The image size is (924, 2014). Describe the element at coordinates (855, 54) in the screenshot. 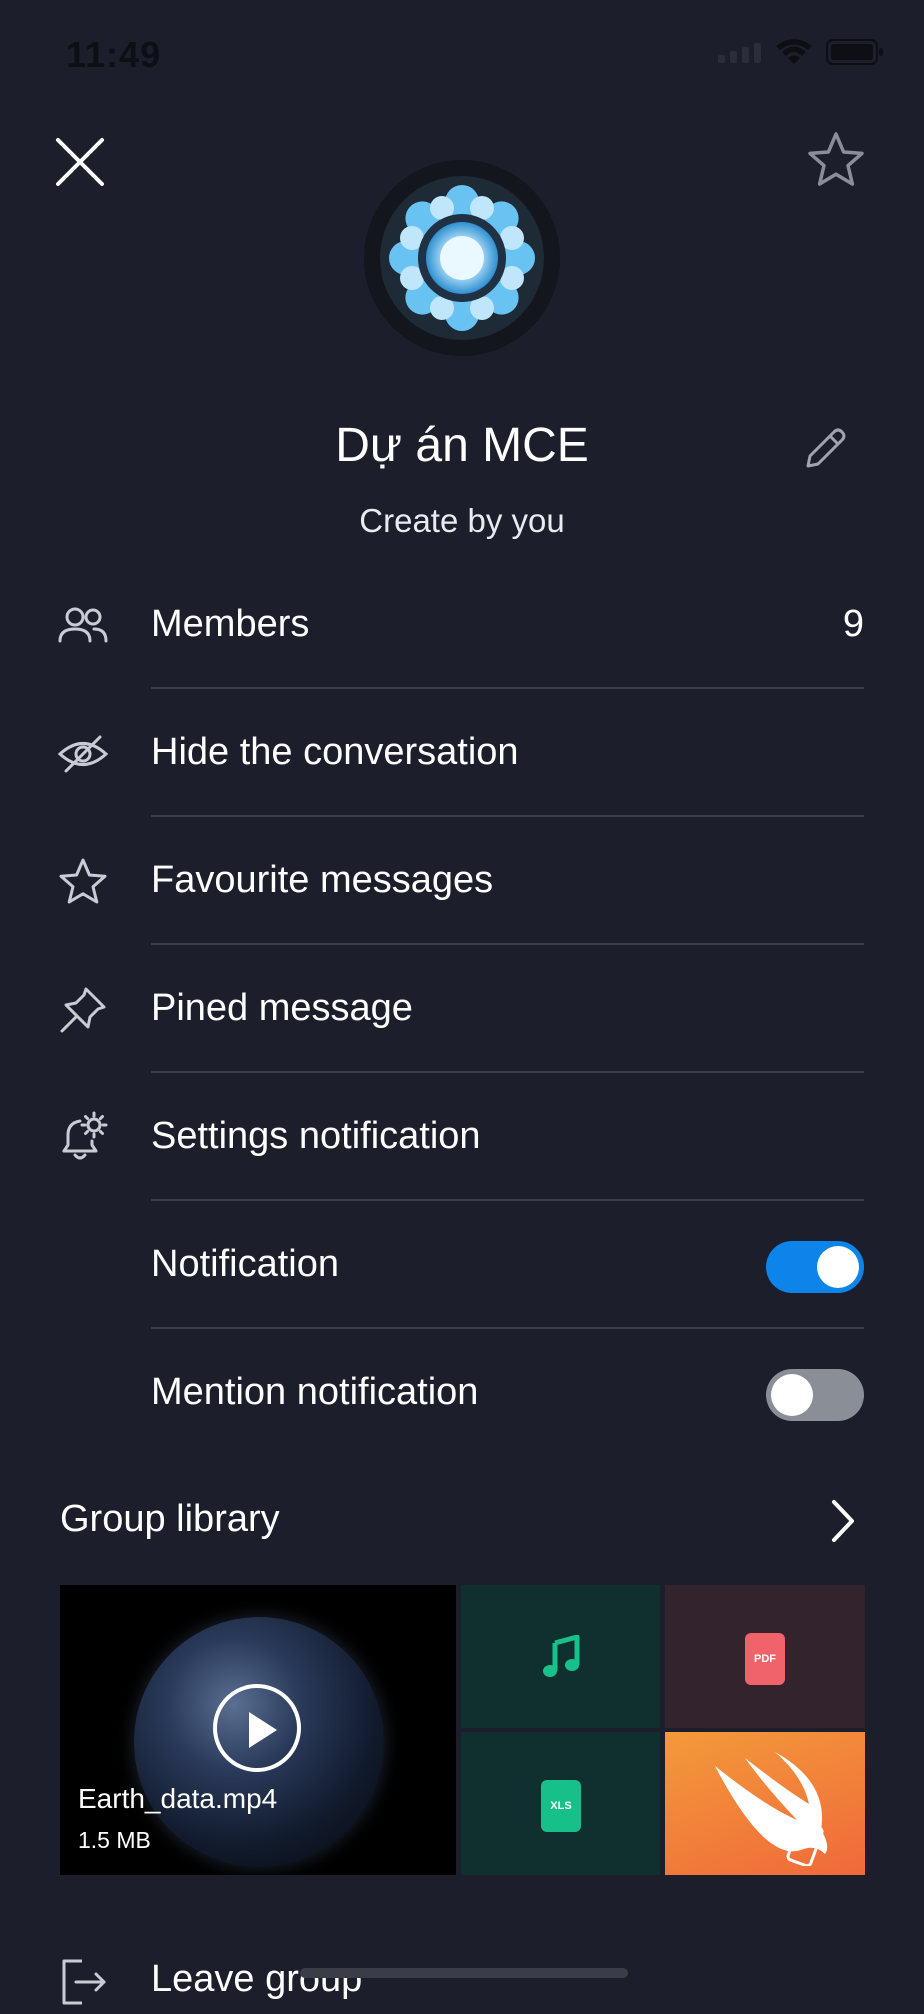

I see `battery-icon` at that location.